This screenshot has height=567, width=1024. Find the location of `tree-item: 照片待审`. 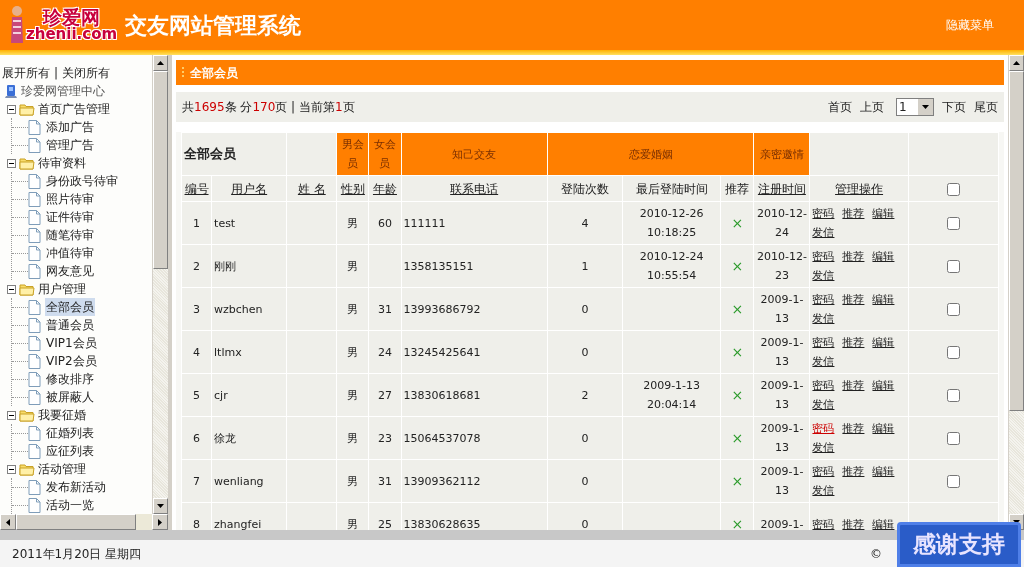

tree-item: 照片待审 is located at coordinates (70, 199).